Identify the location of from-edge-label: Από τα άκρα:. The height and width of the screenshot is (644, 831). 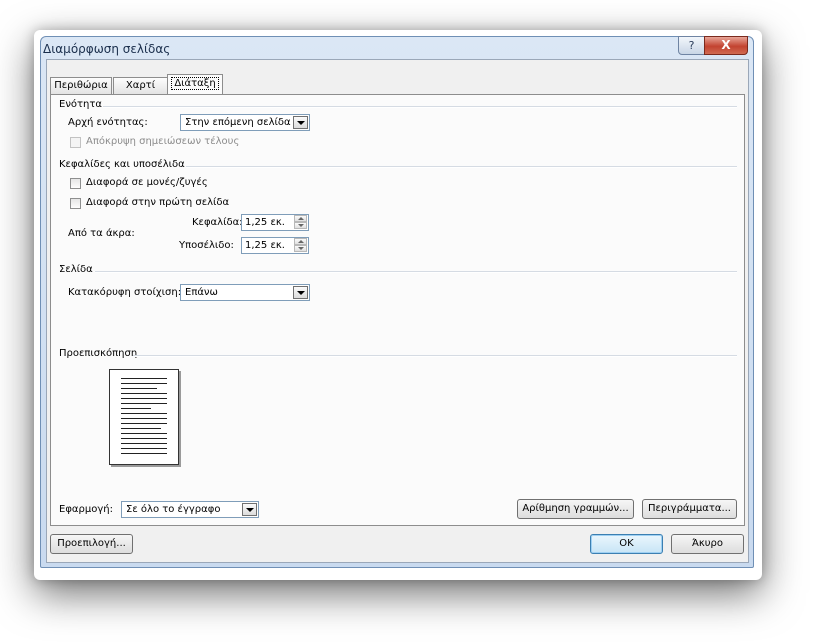
(101, 233).